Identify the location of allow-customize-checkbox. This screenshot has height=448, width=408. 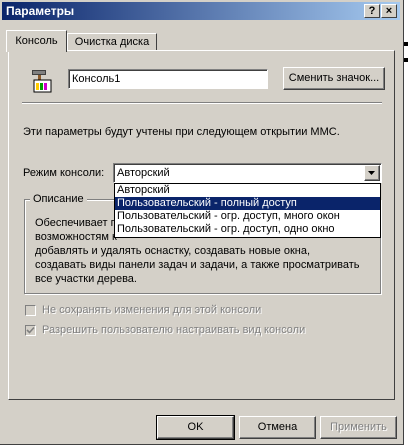
(30, 330).